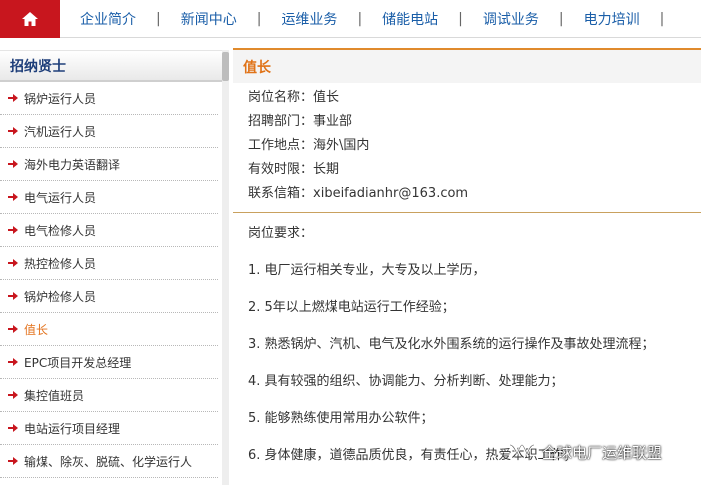 This screenshot has height=485, width=701. Describe the element at coordinates (333, 121) in the screenshot. I see `info-value: 事业部` at that location.